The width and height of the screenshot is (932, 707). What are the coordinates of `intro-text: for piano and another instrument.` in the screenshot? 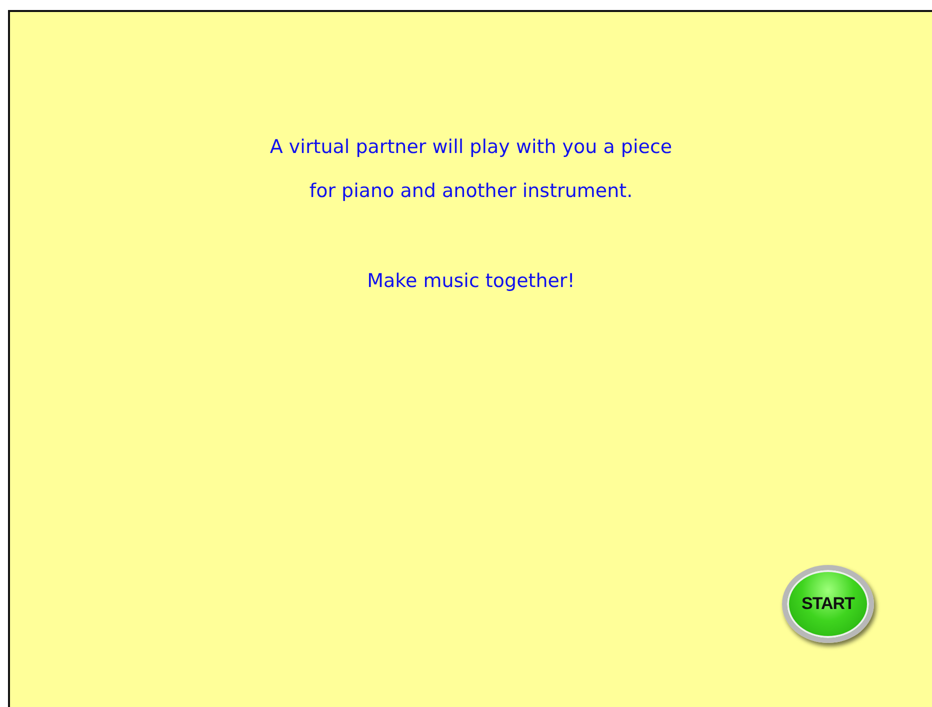 It's located at (471, 191).